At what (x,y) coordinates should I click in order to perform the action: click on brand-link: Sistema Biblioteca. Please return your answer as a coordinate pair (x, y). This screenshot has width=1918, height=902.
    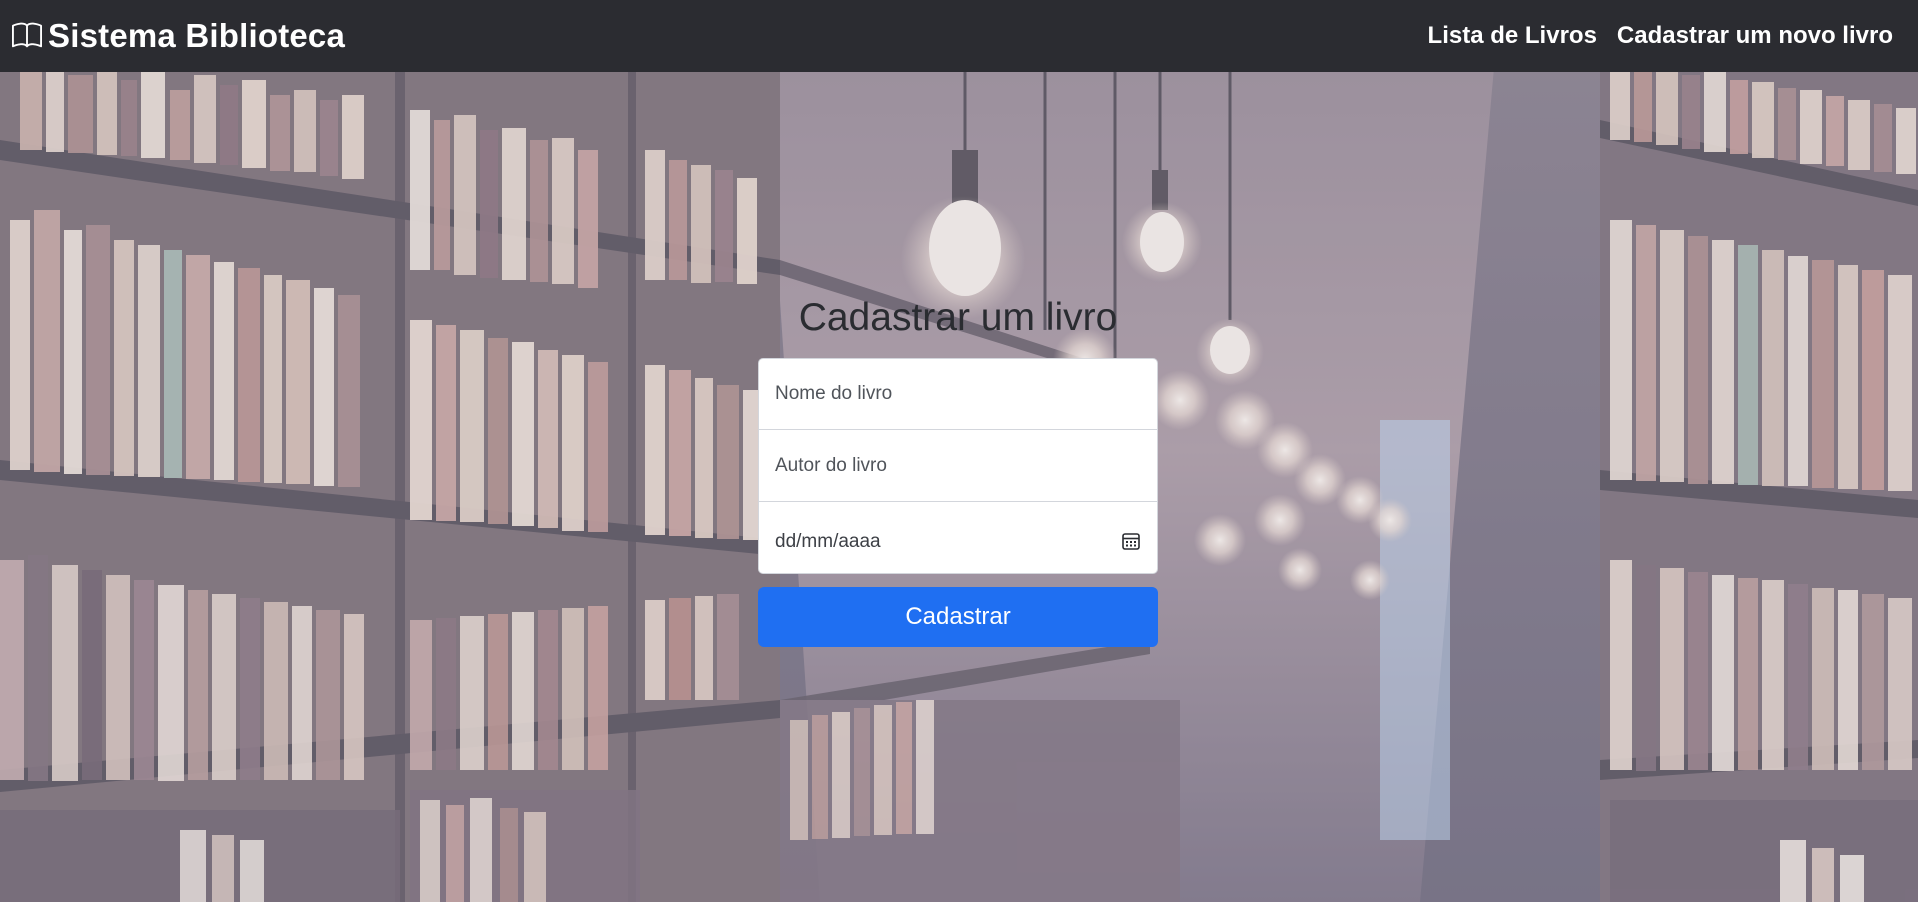
    Looking at the image, I should click on (178, 36).